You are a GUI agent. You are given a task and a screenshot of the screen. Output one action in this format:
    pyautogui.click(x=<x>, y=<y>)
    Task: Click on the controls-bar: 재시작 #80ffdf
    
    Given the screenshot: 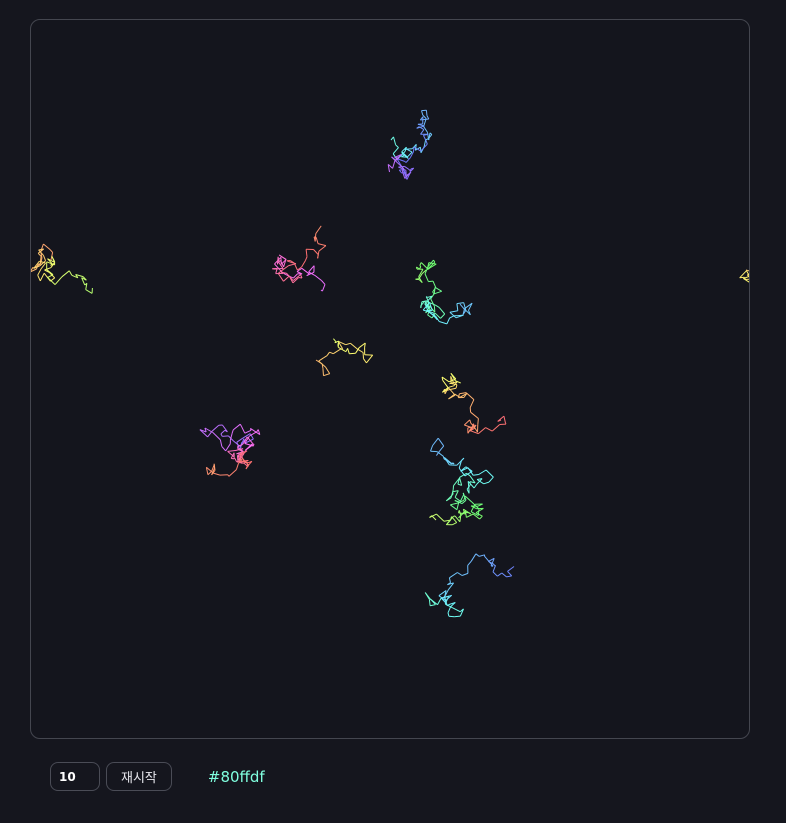 What is the action you would take?
    pyautogui.click(x=157, y=776)
    